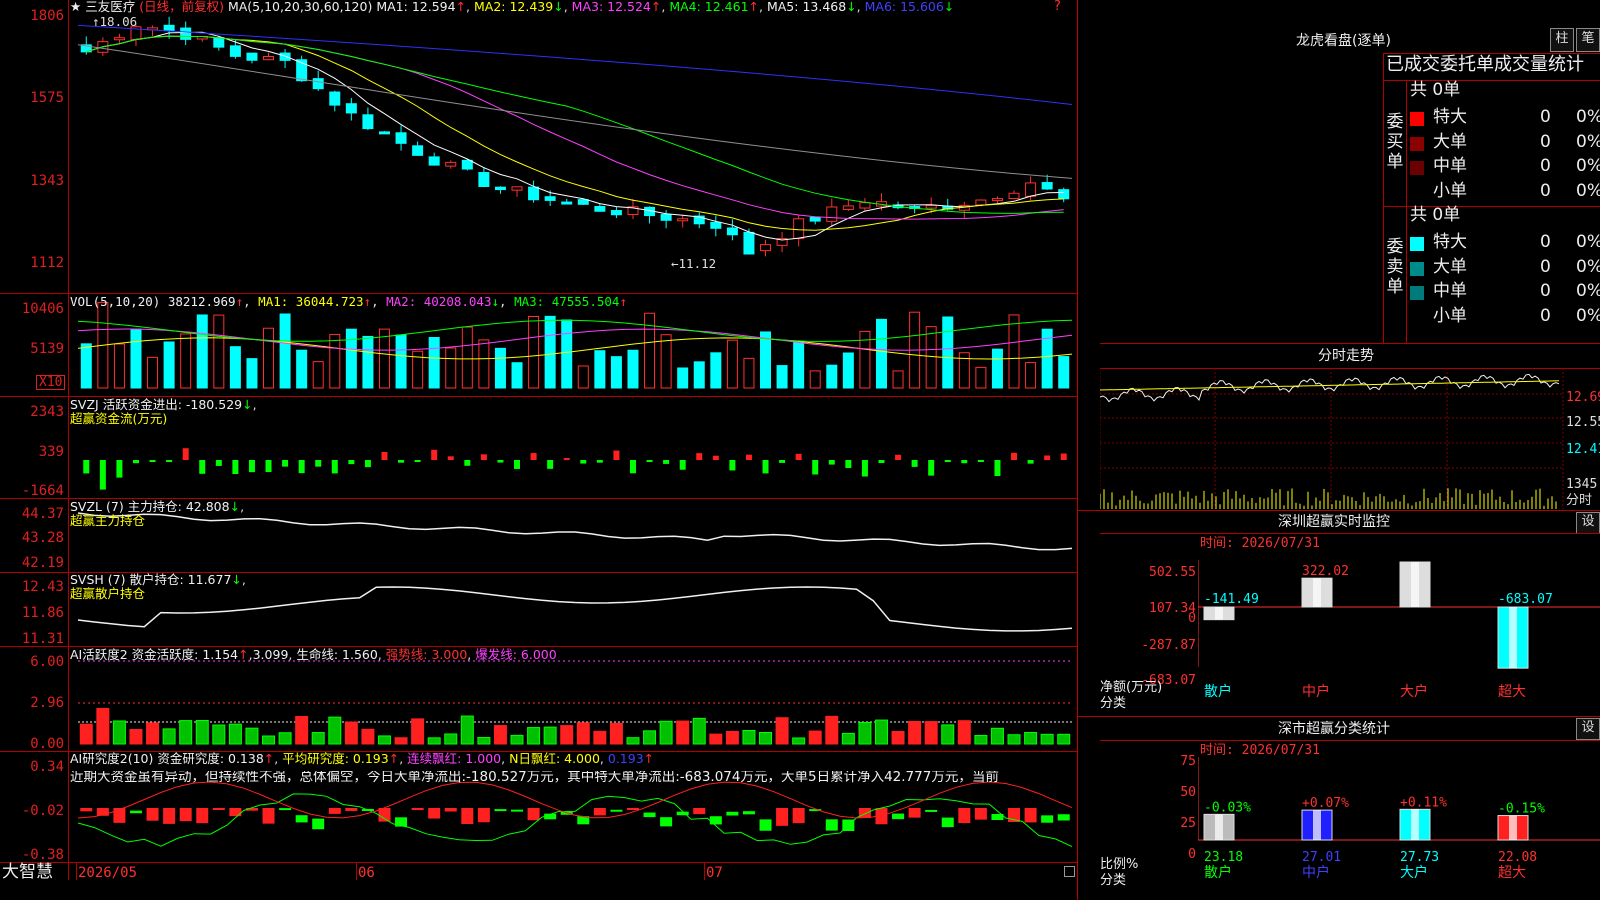  What do you see at coordinates (1325, 571) in the screenshot?
I see `bar-value-label: 322.02` at bounding box center [1325, 571].